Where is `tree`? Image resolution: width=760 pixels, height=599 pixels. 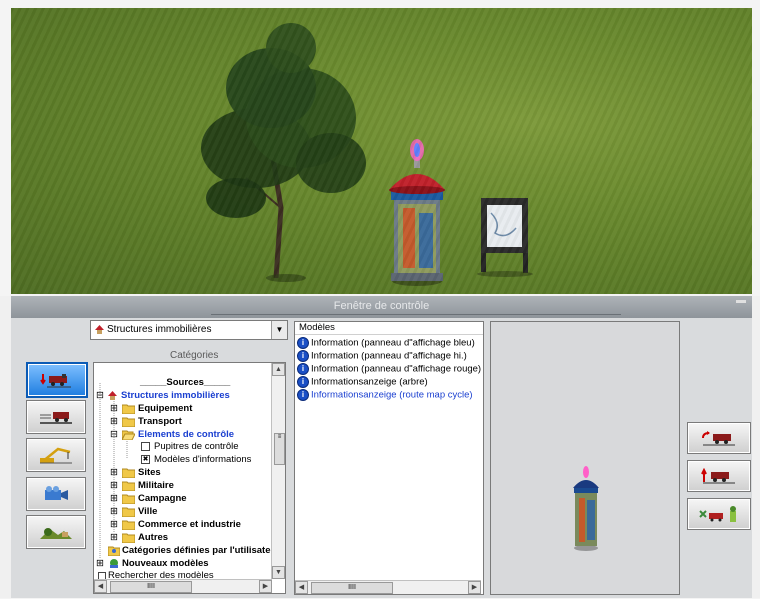
tree is located at coordinates (283, 152).